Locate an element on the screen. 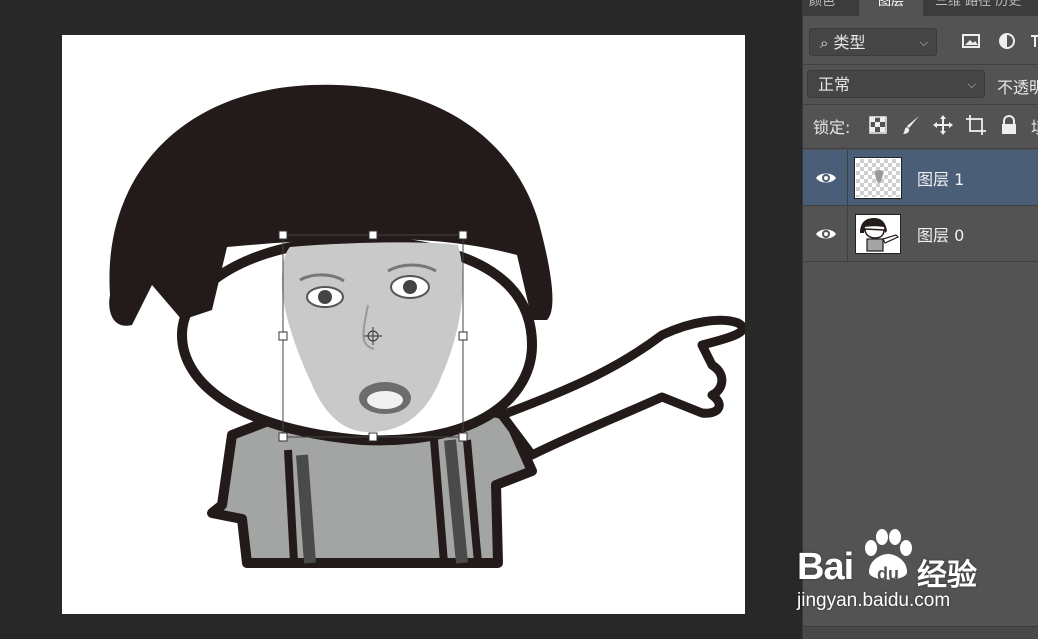 This screenshot has width=1038, height=639. layer-row-1: 图层 1 is located at coordinates (920, 178).